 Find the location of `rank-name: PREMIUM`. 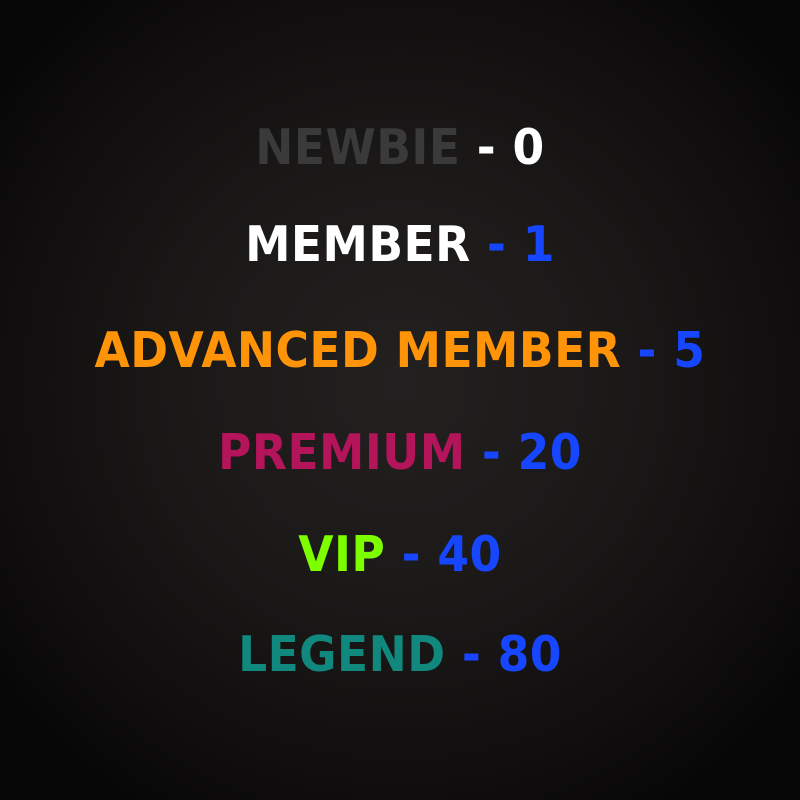

rank-name: PREMIUM is located at coordinates (342, 452).